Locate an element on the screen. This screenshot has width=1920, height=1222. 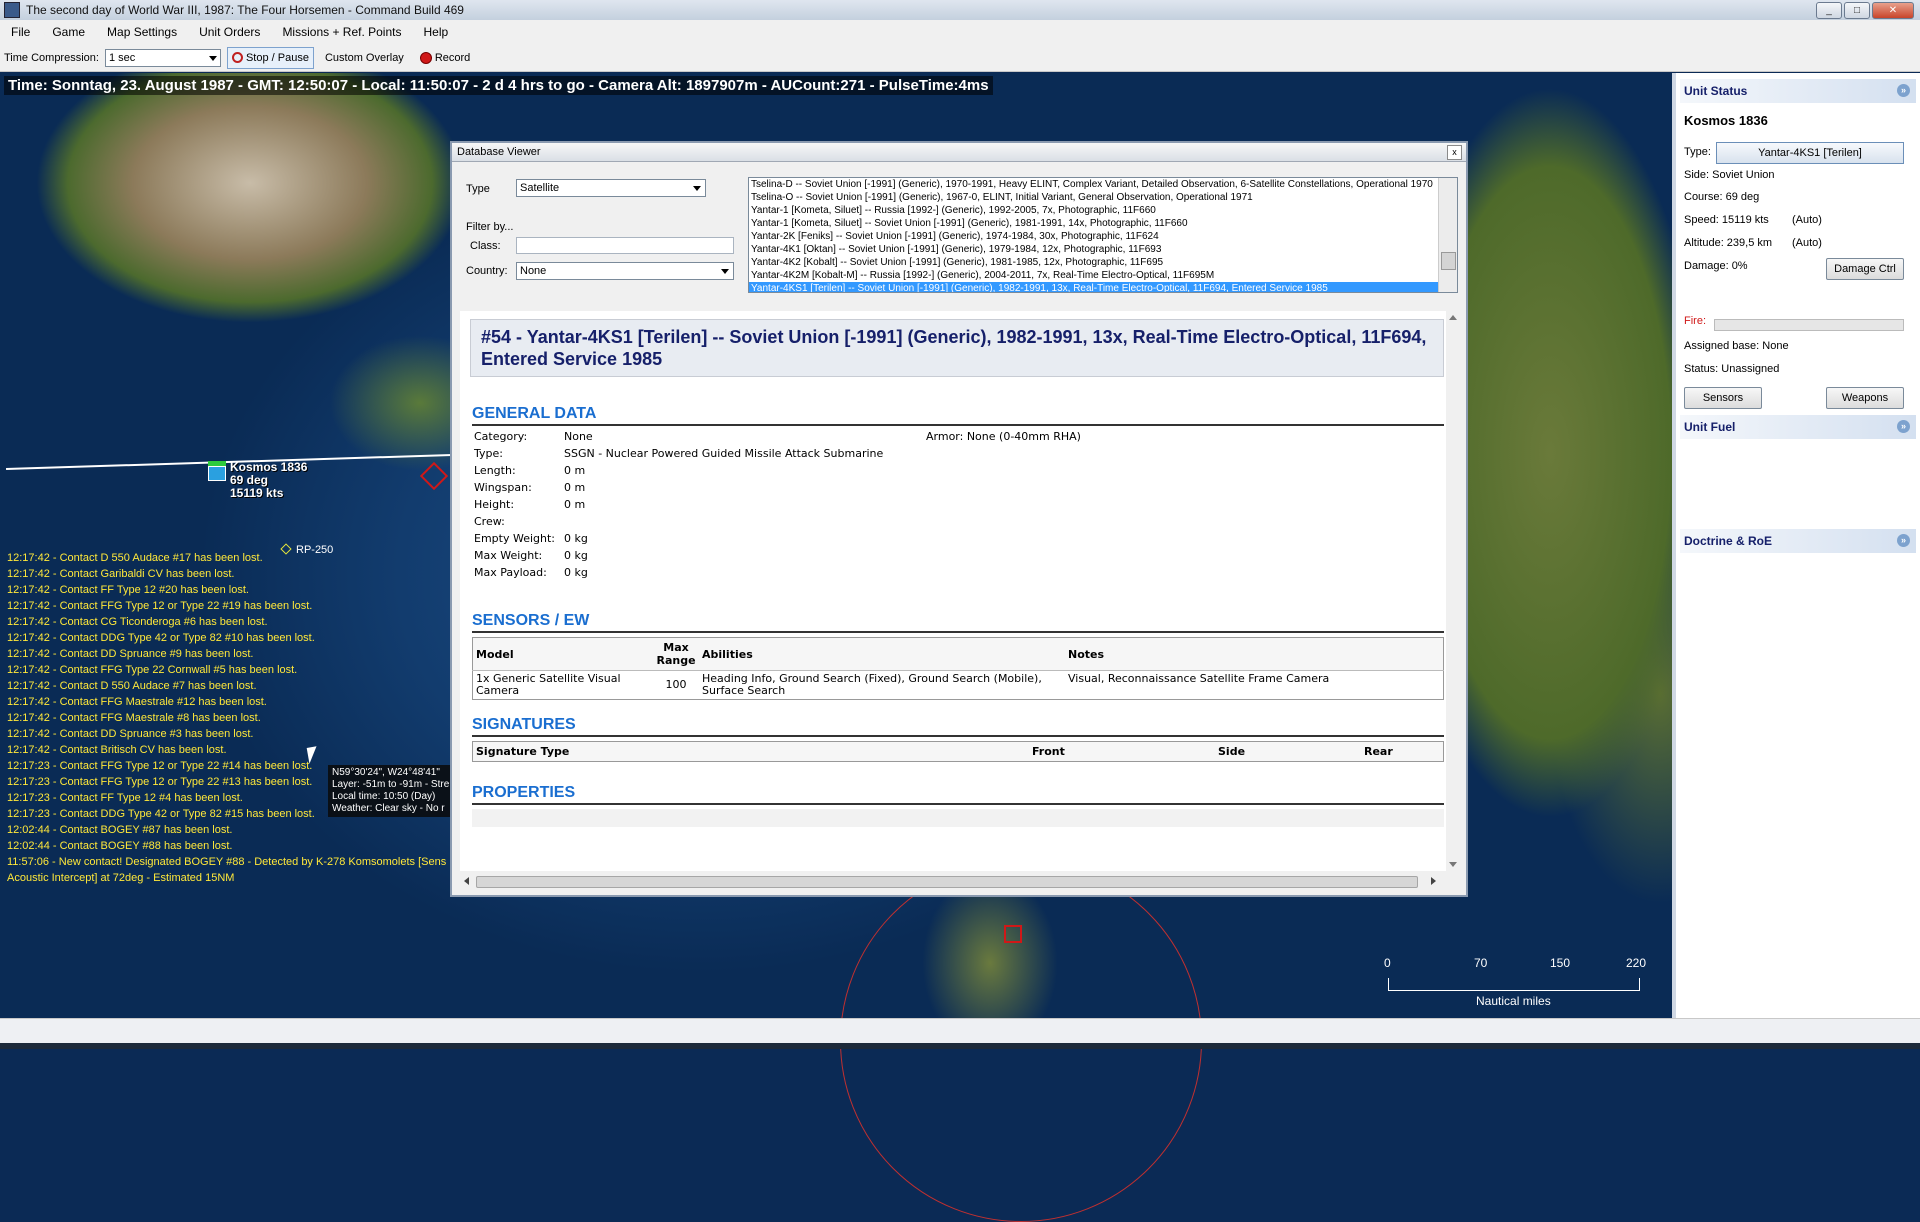
type-select-value: Satellite is located at coordinates (540, 188).